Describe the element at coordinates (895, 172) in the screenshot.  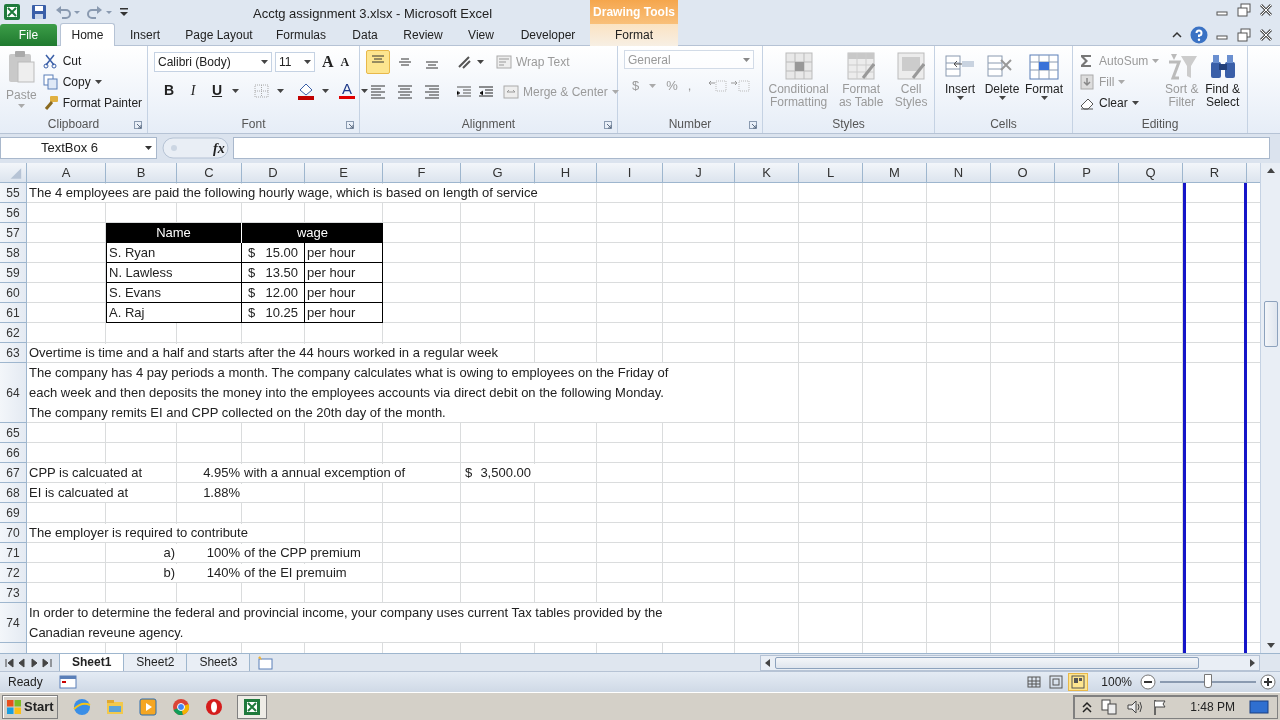
I see `column-header: M` at that location.